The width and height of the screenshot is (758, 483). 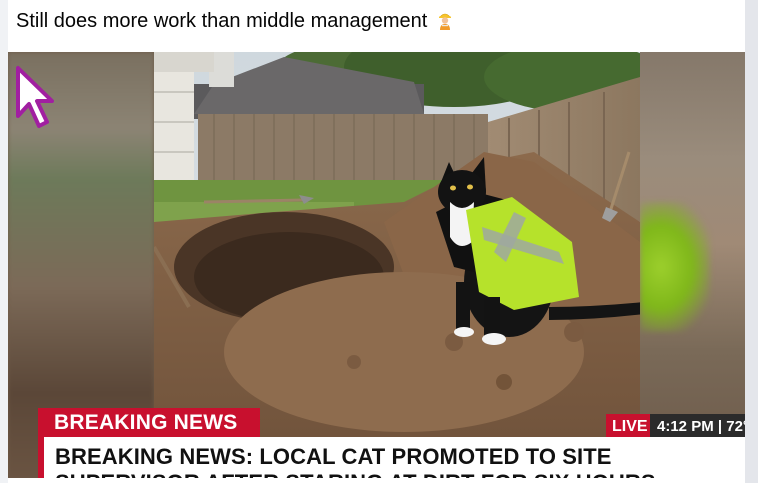 What do you see at coordinates (751, 241) in the screenshot?
I see `feed-gutter` at bounding box center [751, 241].